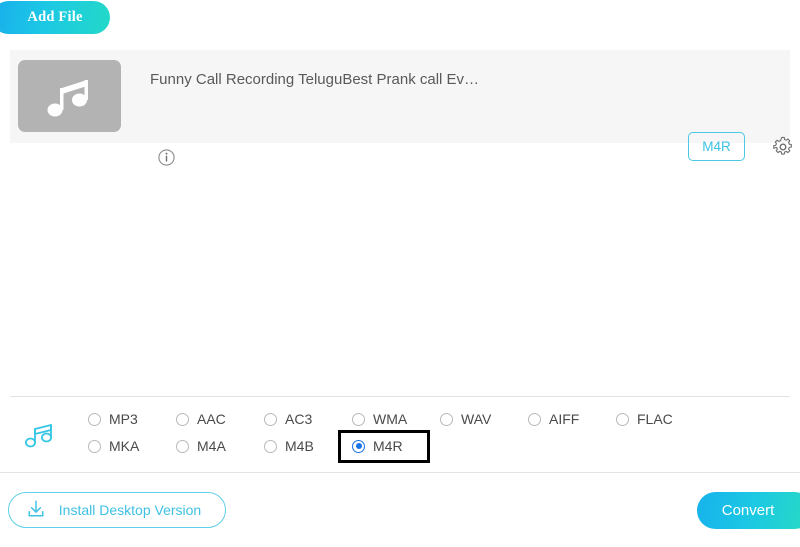  Describe the element at coordinates (299, 446) in the screenshot. I see `format-option-label: M4B` at that location.